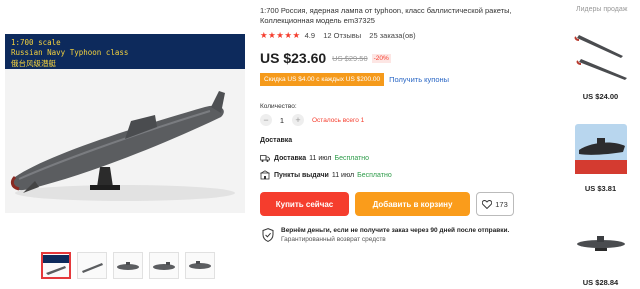  I want to click on rating-row: ★★★★★ 4.9 12 Отзывы 25 заказа(ов), so click(338, 35).